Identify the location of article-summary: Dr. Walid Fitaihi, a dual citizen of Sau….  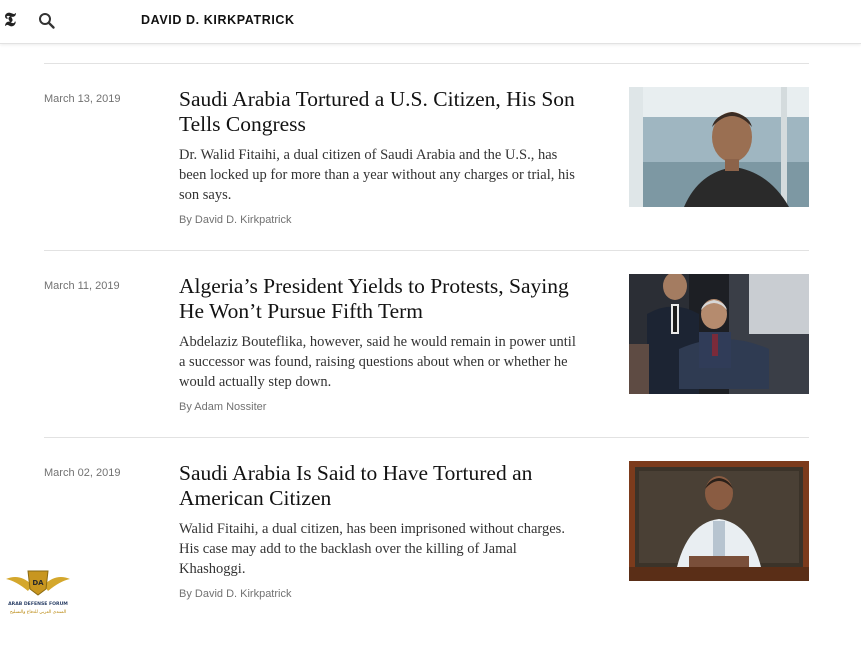
(377, 175).